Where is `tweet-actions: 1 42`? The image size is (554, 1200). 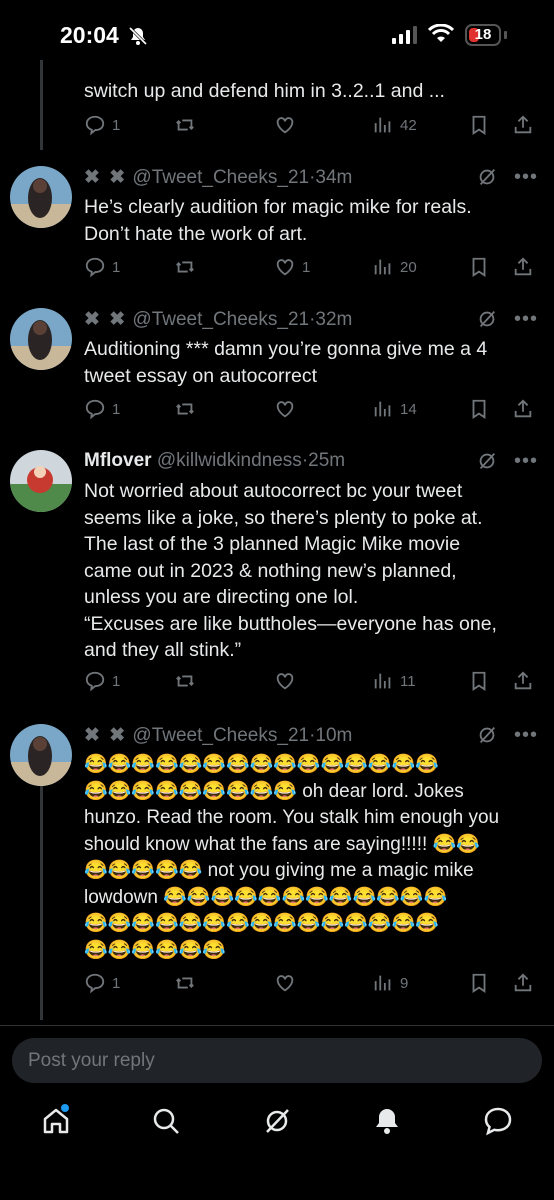 tweet-actions: 1 42 is located at coordinates (310, 126).